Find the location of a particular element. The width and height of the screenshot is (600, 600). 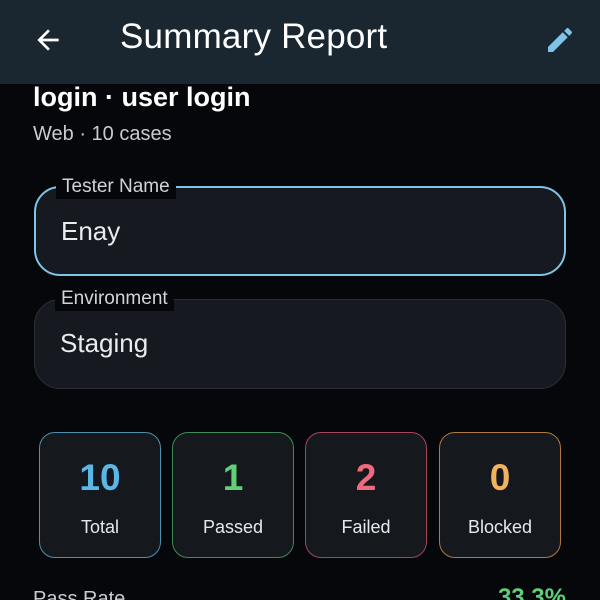

stat-passed-label: Passed is located at coordinates (233, 527).